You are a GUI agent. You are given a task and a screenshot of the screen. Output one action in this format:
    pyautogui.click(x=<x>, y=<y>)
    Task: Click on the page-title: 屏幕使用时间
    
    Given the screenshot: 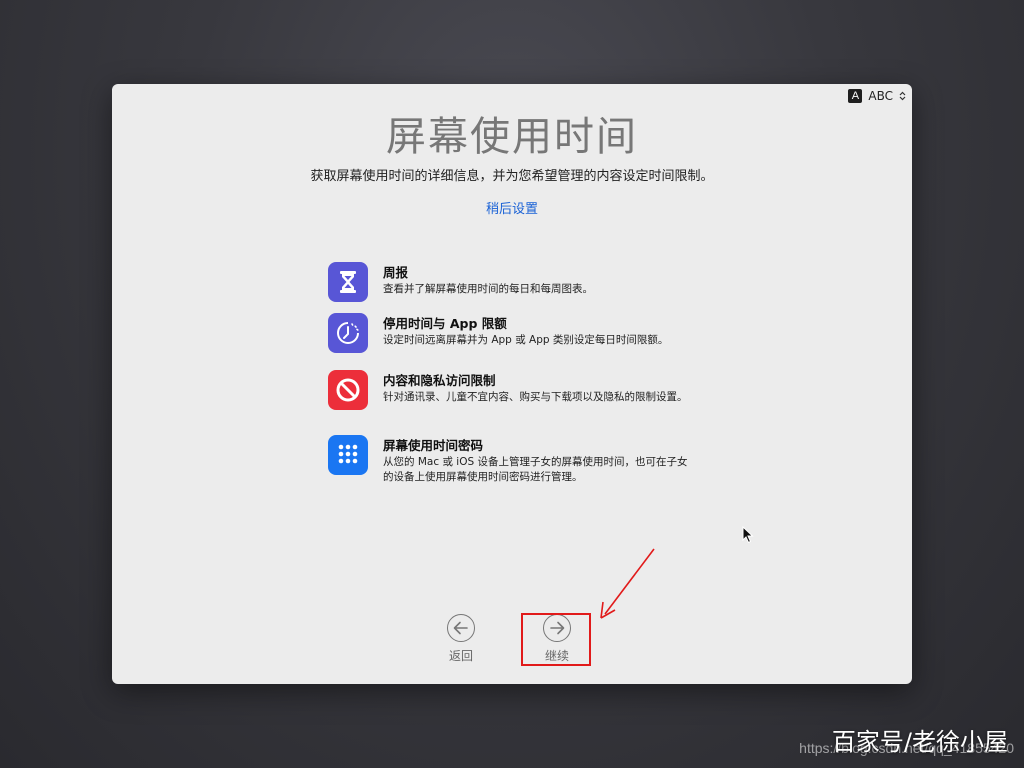 What is the action you would take?
    pyautogui.click(x=512, y=137)
    